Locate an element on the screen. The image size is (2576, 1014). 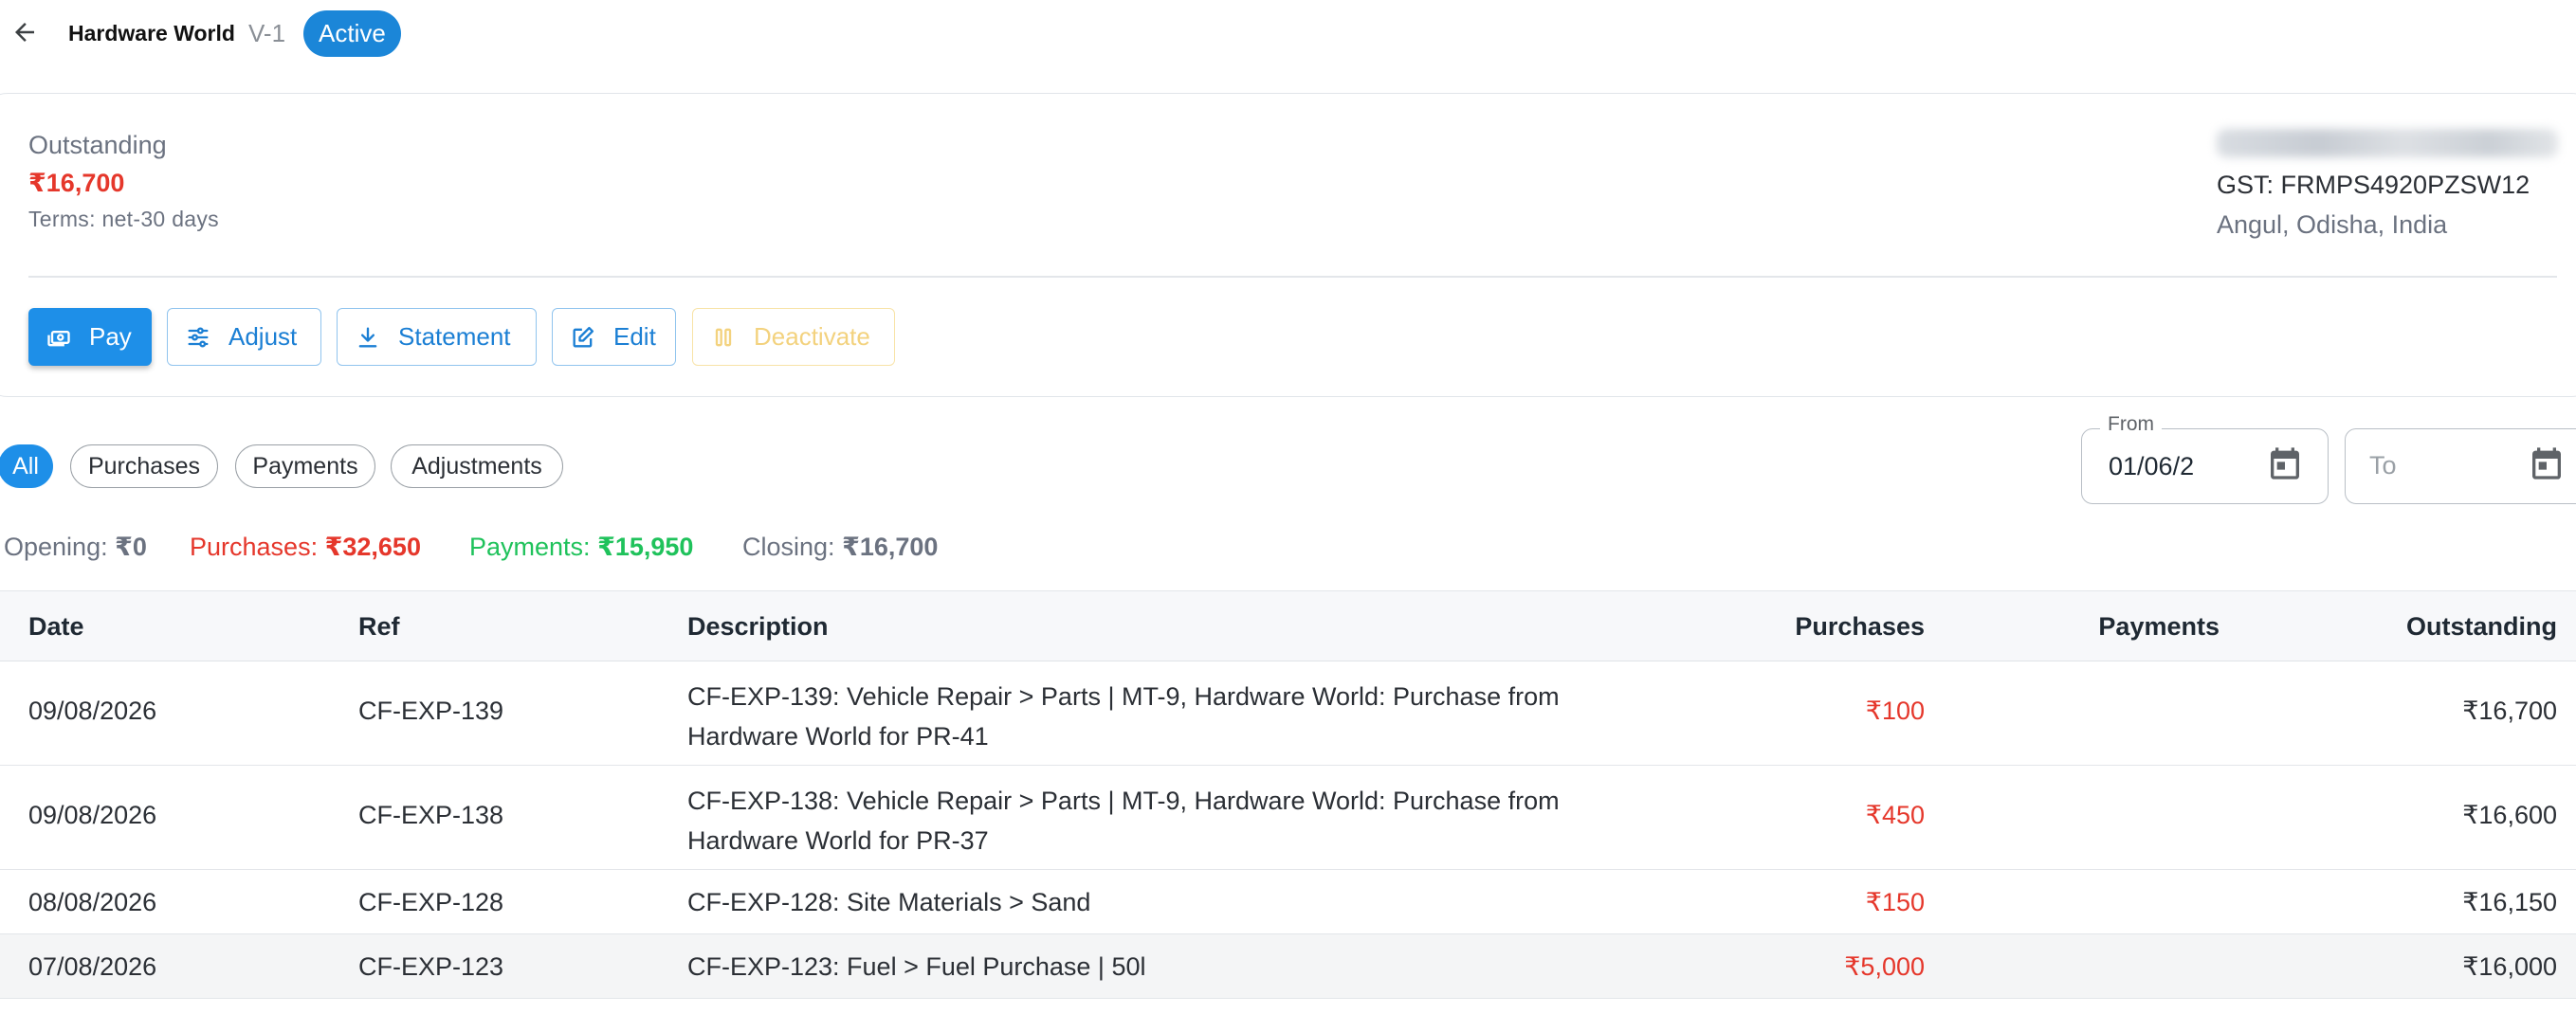
filter-chip-all: All is located at coordinates (26, 466).